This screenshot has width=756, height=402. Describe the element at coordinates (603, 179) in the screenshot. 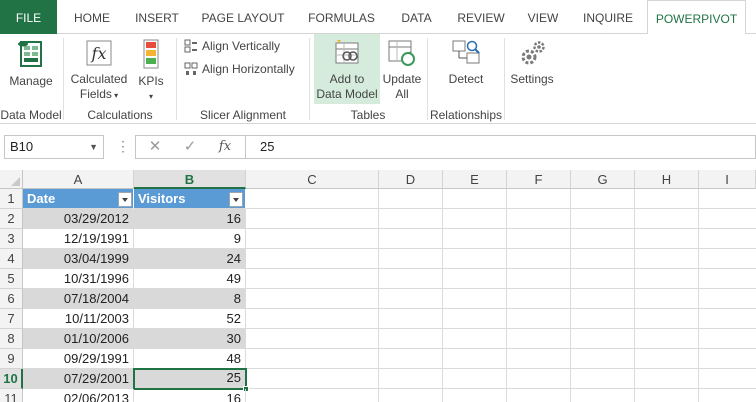

I see `column-header-g: G` at that location.